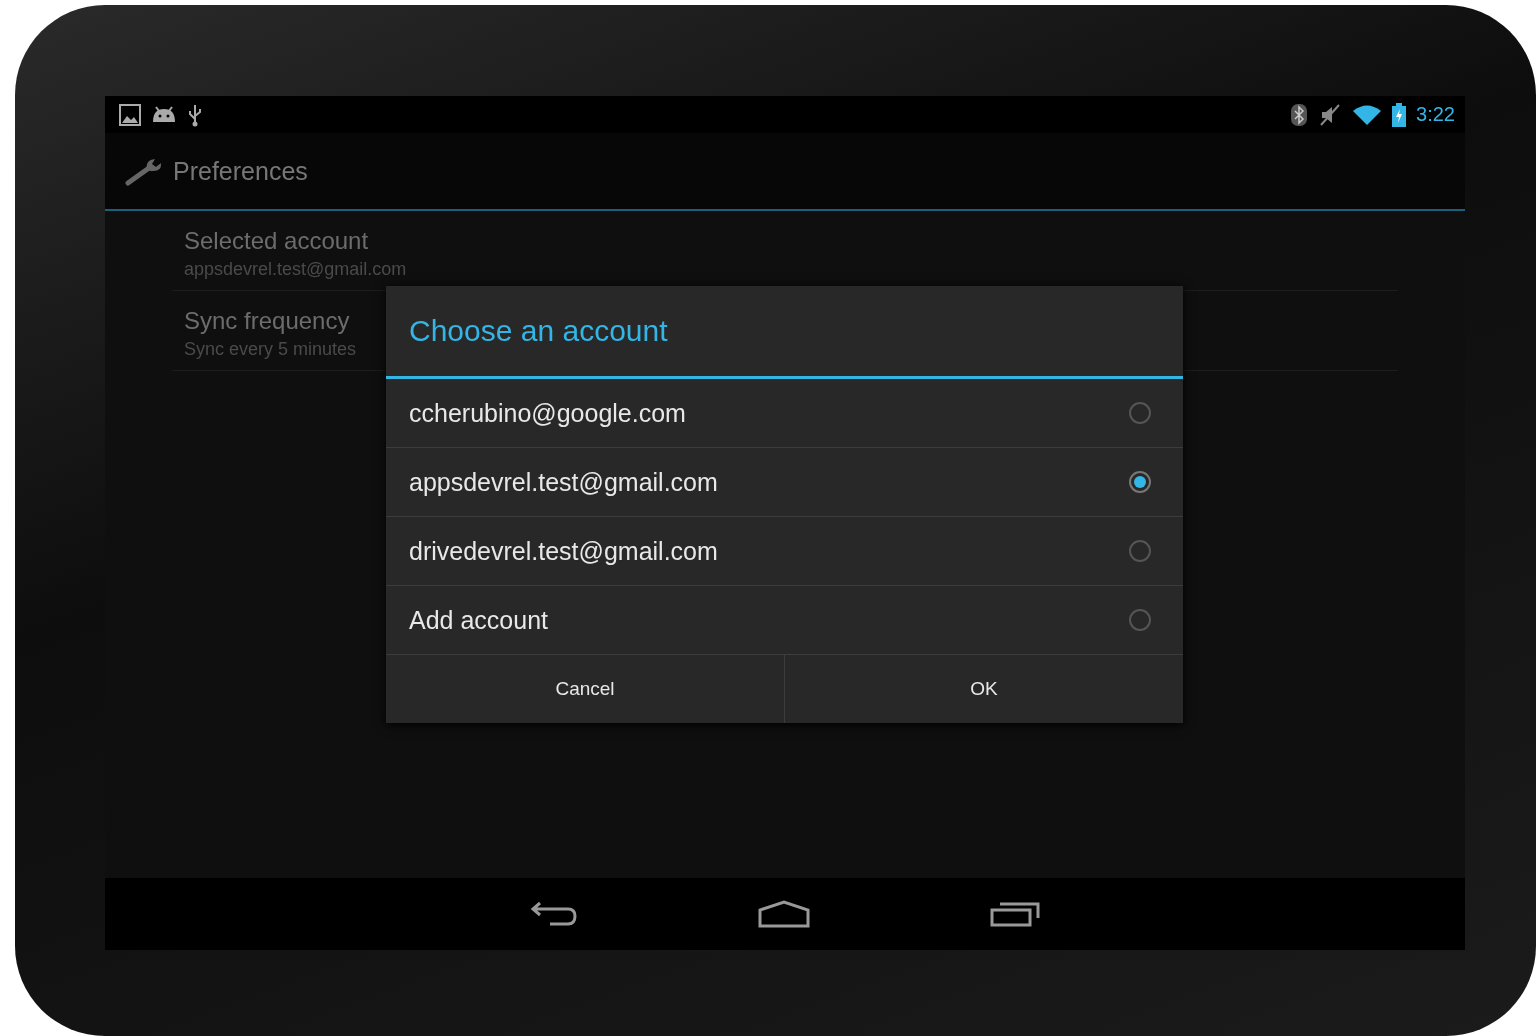  I want to click on dialog-button: Cancel, so click(585, 689).